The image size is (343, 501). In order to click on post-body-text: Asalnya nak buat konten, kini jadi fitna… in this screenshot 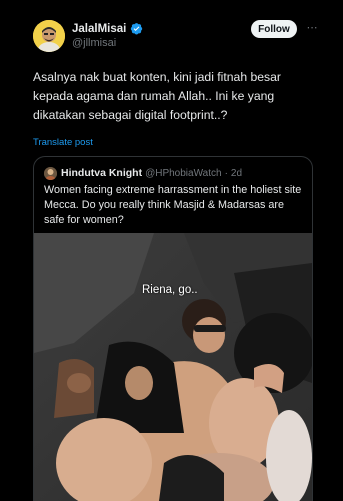, I will do `click(157, 96)`.